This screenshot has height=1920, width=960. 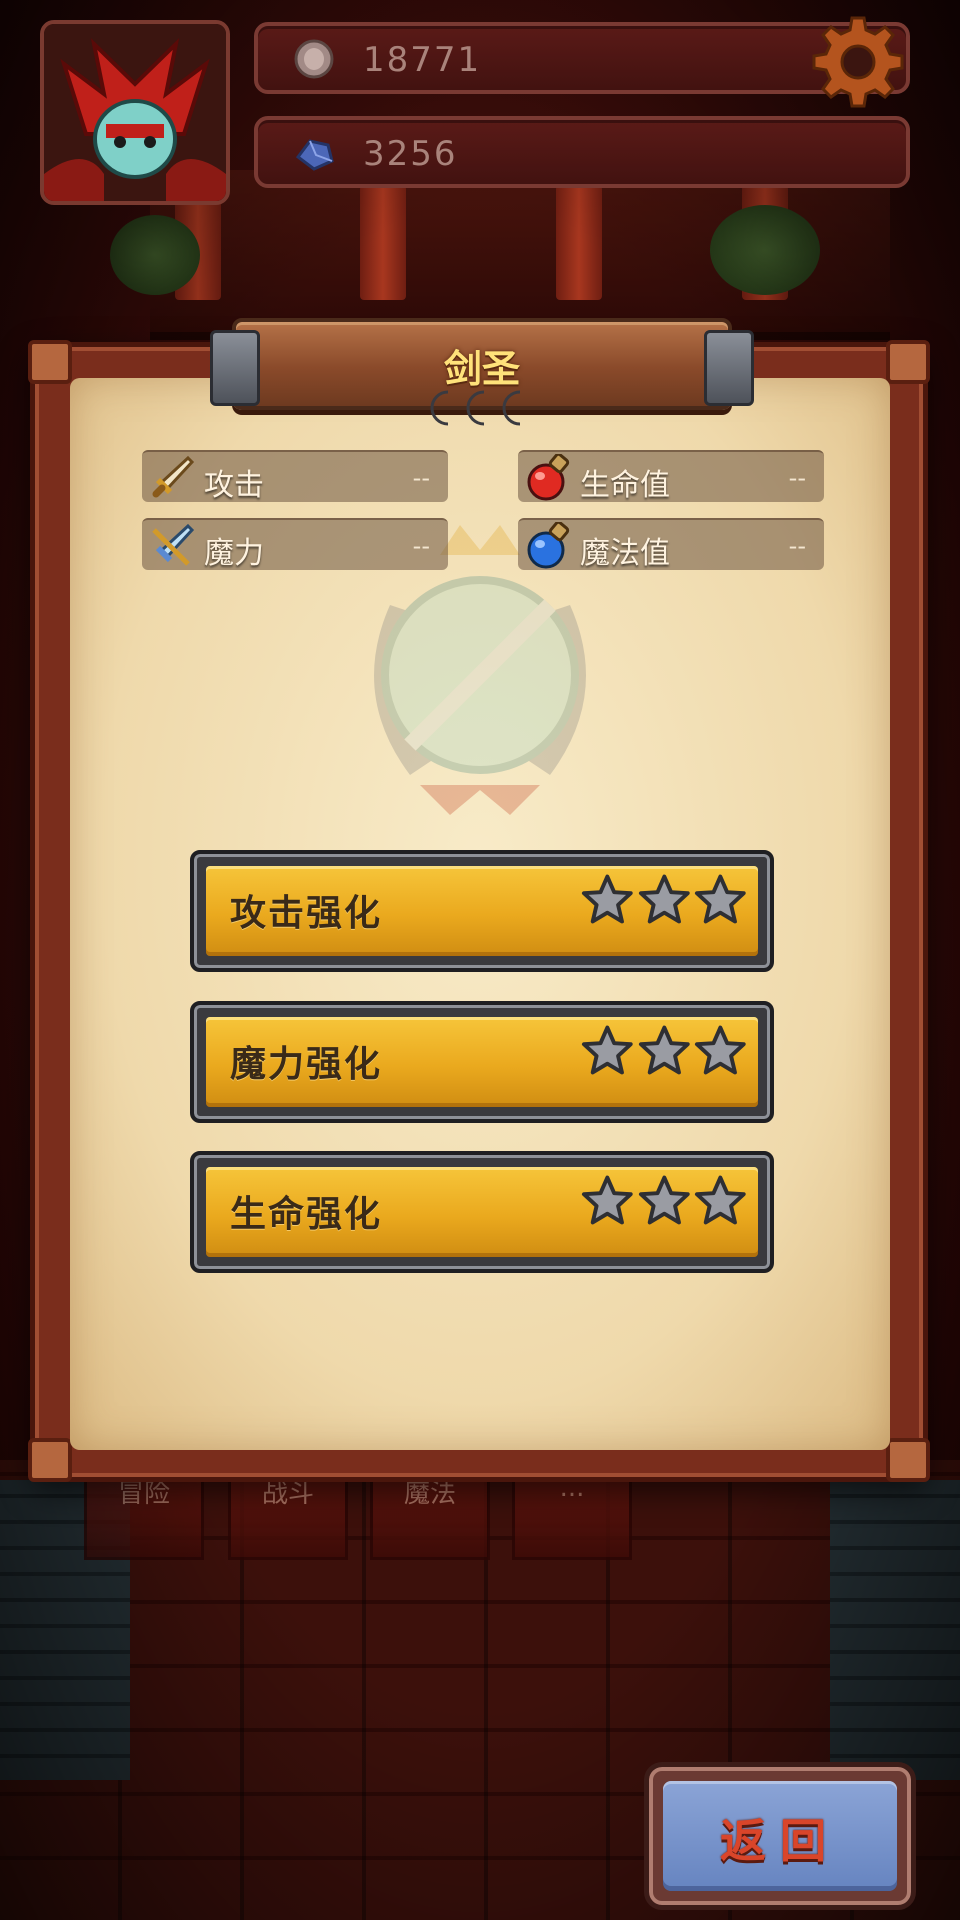 What do you see at coordinates (314, 155) in the screenshot?
I see `blue-gem-icon` at bounding box center [314, 155].